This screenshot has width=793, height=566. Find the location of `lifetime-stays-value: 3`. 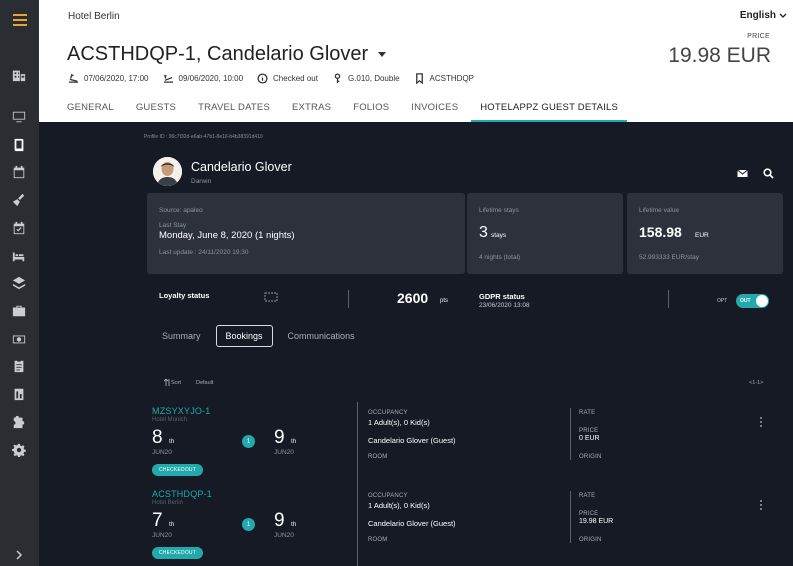

lifetime-stays-value: 3 is located at coordinates (483, 232).